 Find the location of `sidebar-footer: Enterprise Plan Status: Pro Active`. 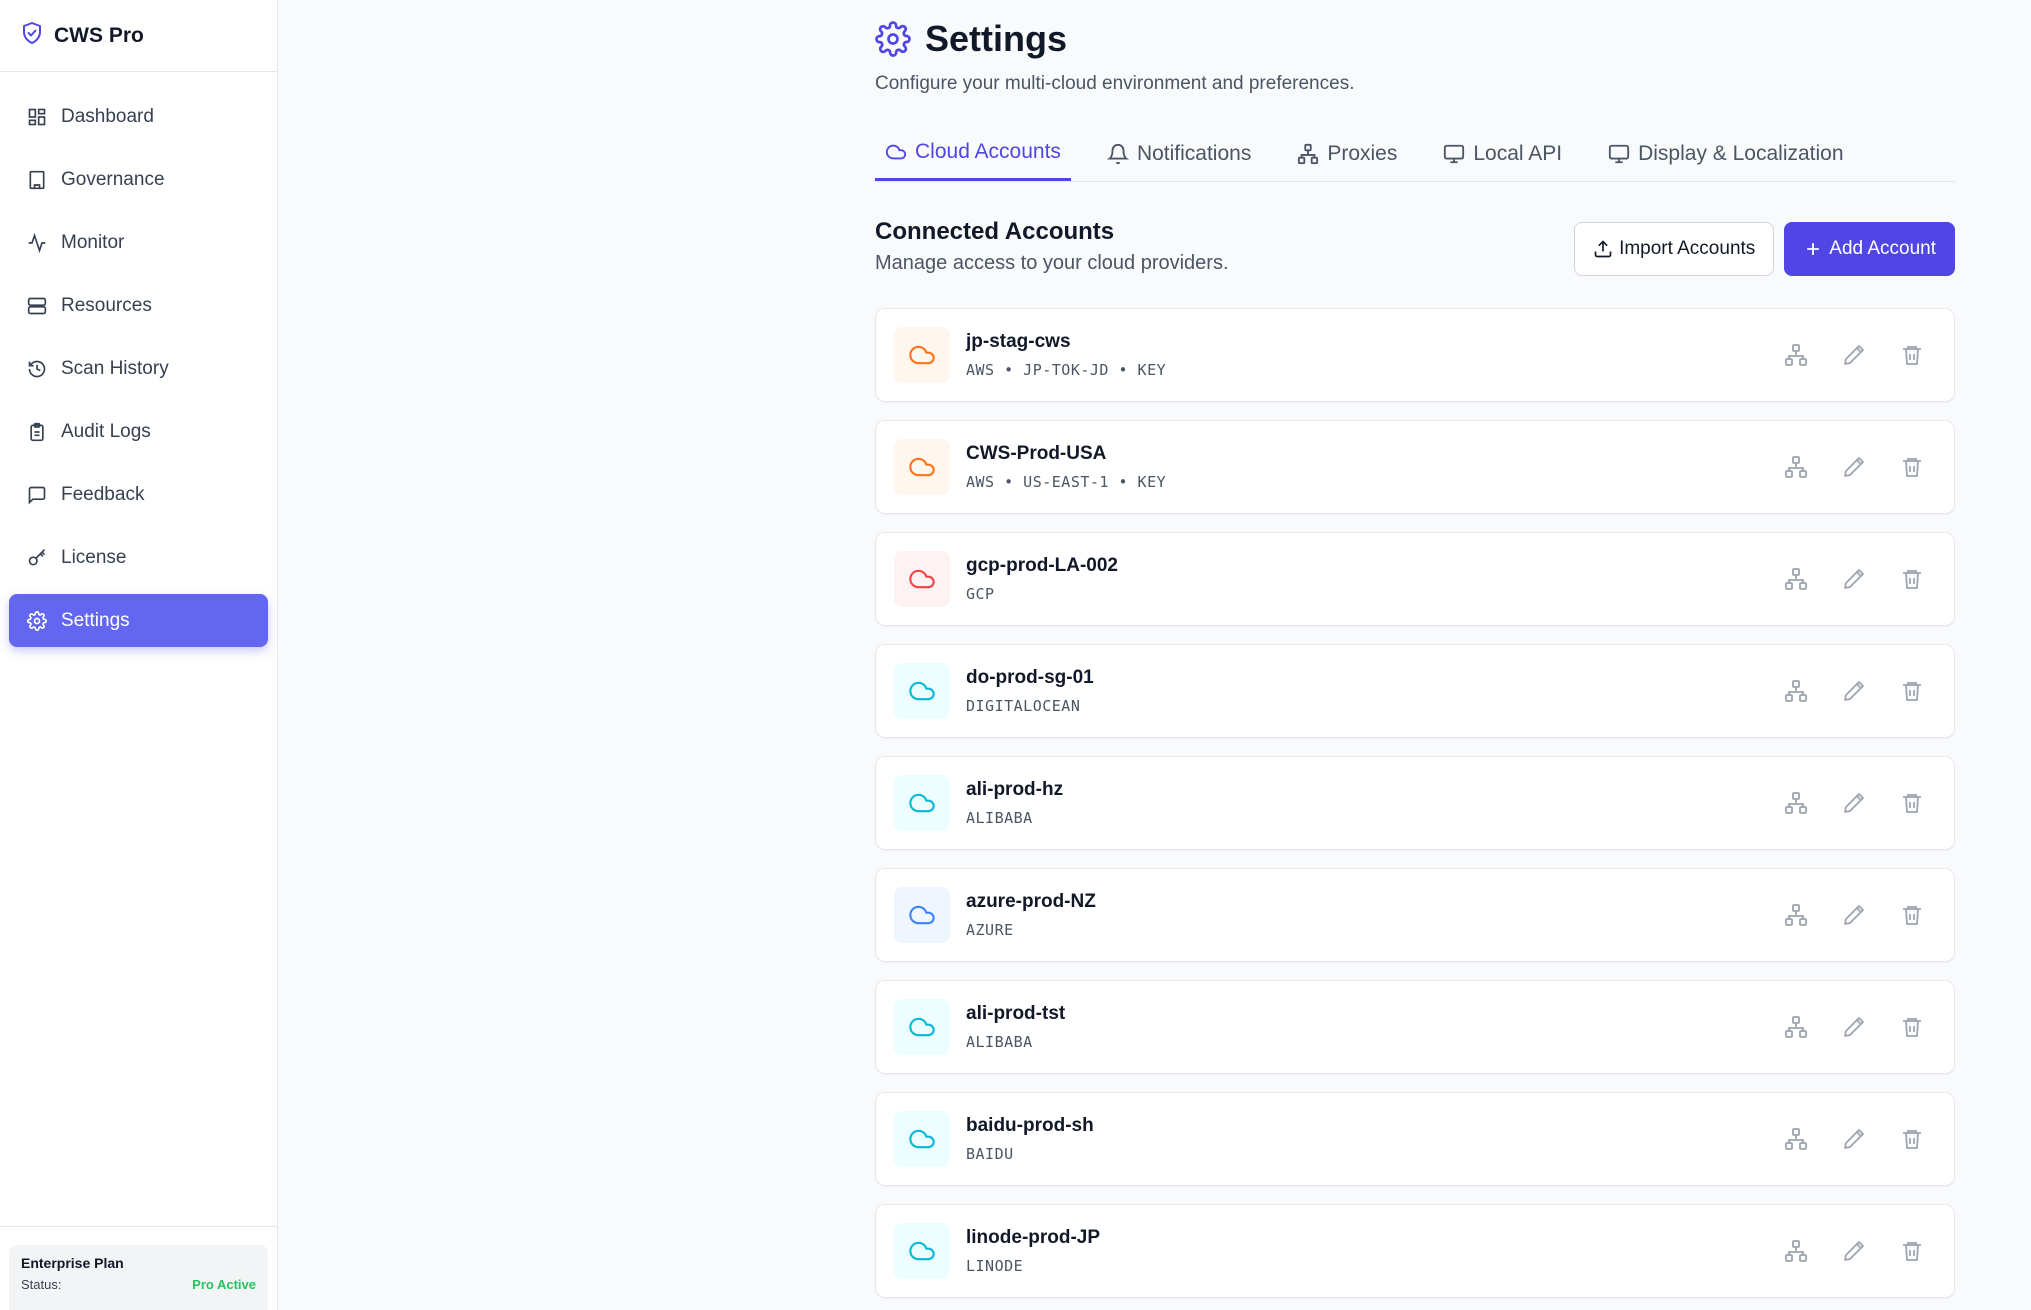

sidebar-footer: Enterprise Plan Status: Pro Active is located at coordinates (138, 1268).